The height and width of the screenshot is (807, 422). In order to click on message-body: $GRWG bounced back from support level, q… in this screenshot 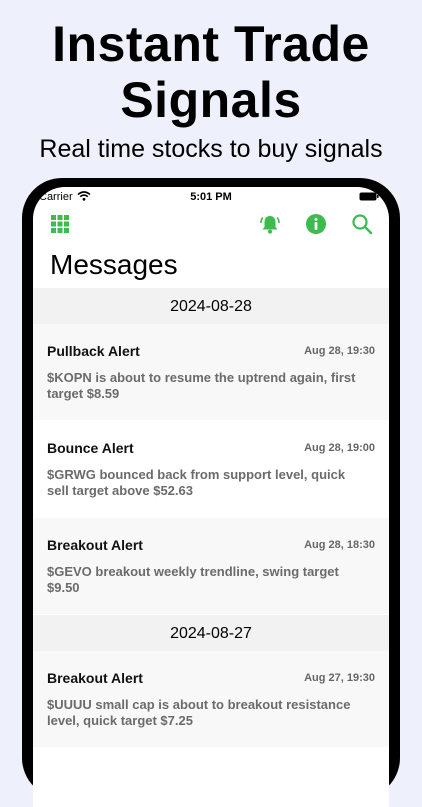, I will do `click(196, 482)`.